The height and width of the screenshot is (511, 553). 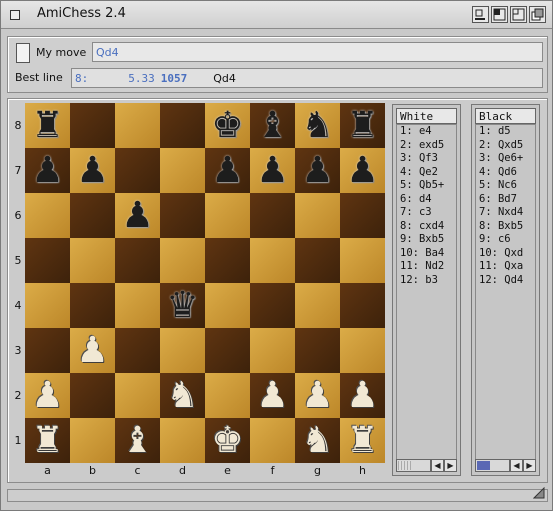 I want to click on square-f4, so click(x=272, y=305).